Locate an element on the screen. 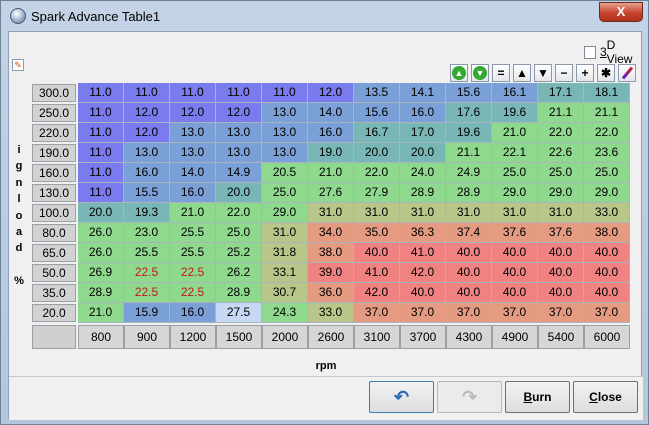 This screenshot has height=425, width=649. plus-button: + is located at coordinates (585, 73).